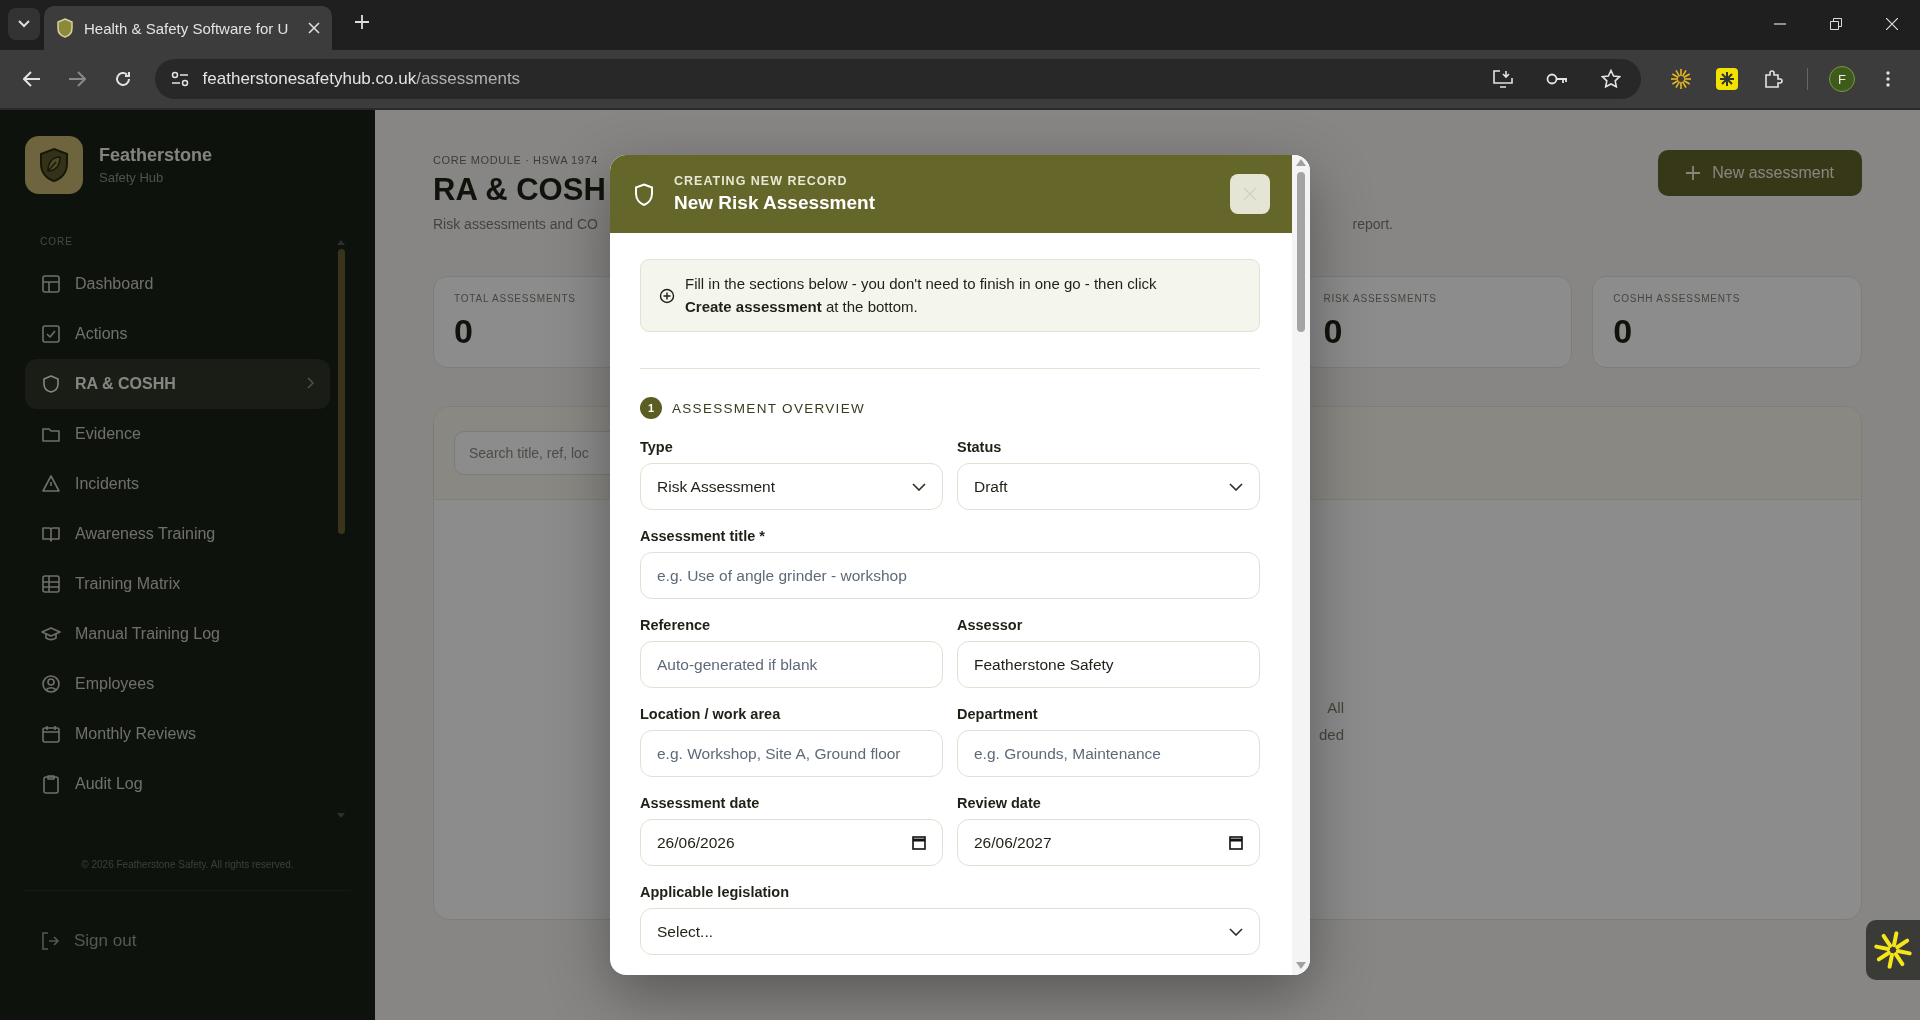 Image resolution: width=1920 pixels, height=1020 pixels. Describe the element at coordinates (1611, 79) in the screenshot. I see `star-icon` at that location.